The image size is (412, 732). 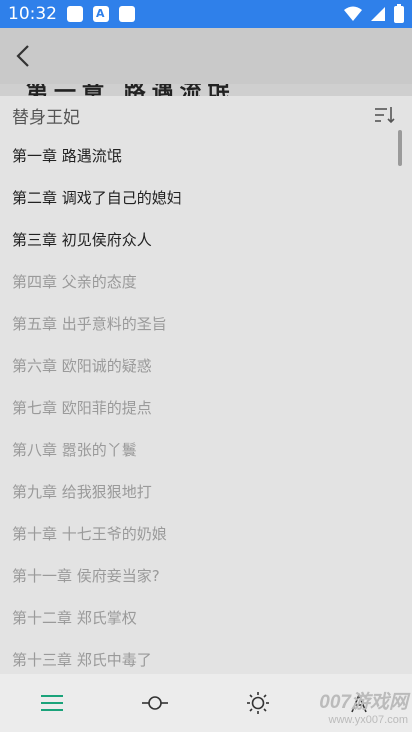 I want to click on scrollbar-thumb, so click(x=400, y=148).